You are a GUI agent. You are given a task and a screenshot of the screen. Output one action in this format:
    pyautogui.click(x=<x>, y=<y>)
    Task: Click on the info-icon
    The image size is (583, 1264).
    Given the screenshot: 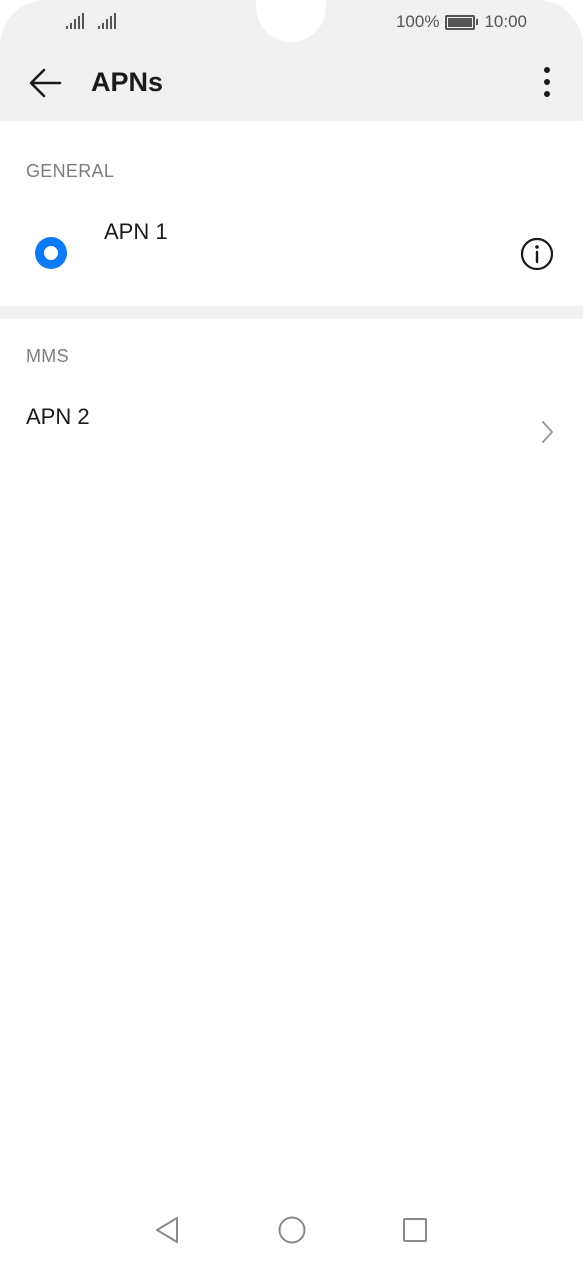 What is the action you would take?
    pyautogui.click(x=537, y=254)
    